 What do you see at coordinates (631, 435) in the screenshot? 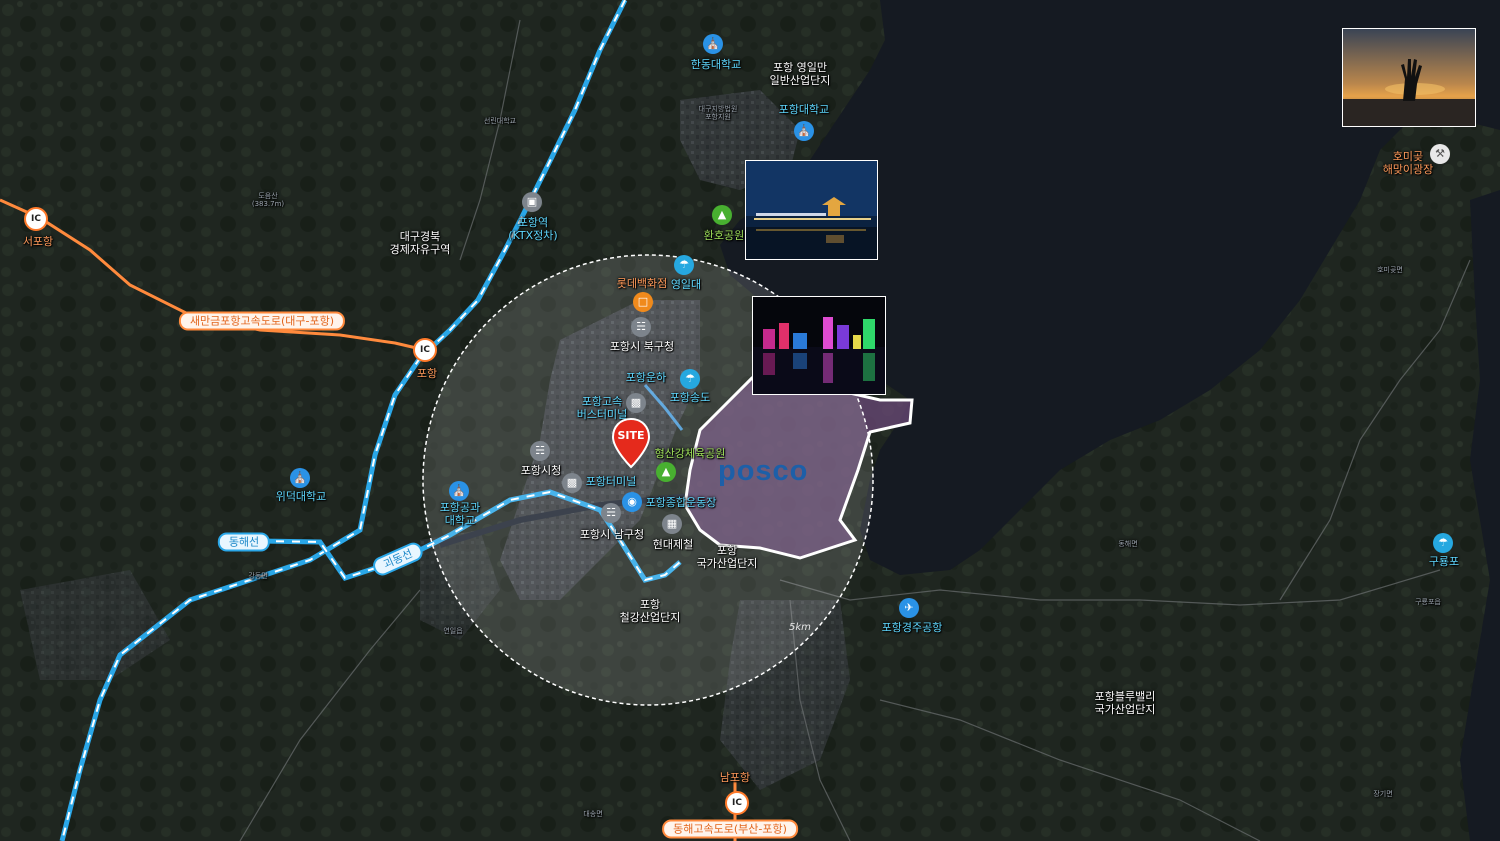
I see `site-label: SITE` at bounding box center [631, 435].